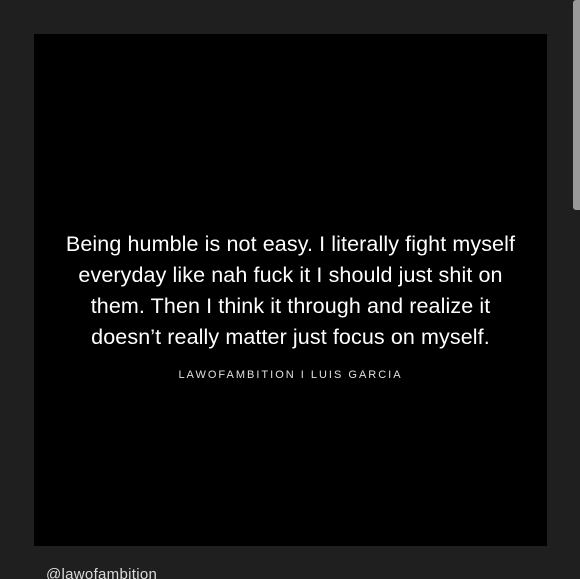 This screenshot has height=579, width=580. What do you see at coordinates (101, 572) in the screenshot?
I see `account-handle-link: @lawofambition` at bounding box center [101, 572].